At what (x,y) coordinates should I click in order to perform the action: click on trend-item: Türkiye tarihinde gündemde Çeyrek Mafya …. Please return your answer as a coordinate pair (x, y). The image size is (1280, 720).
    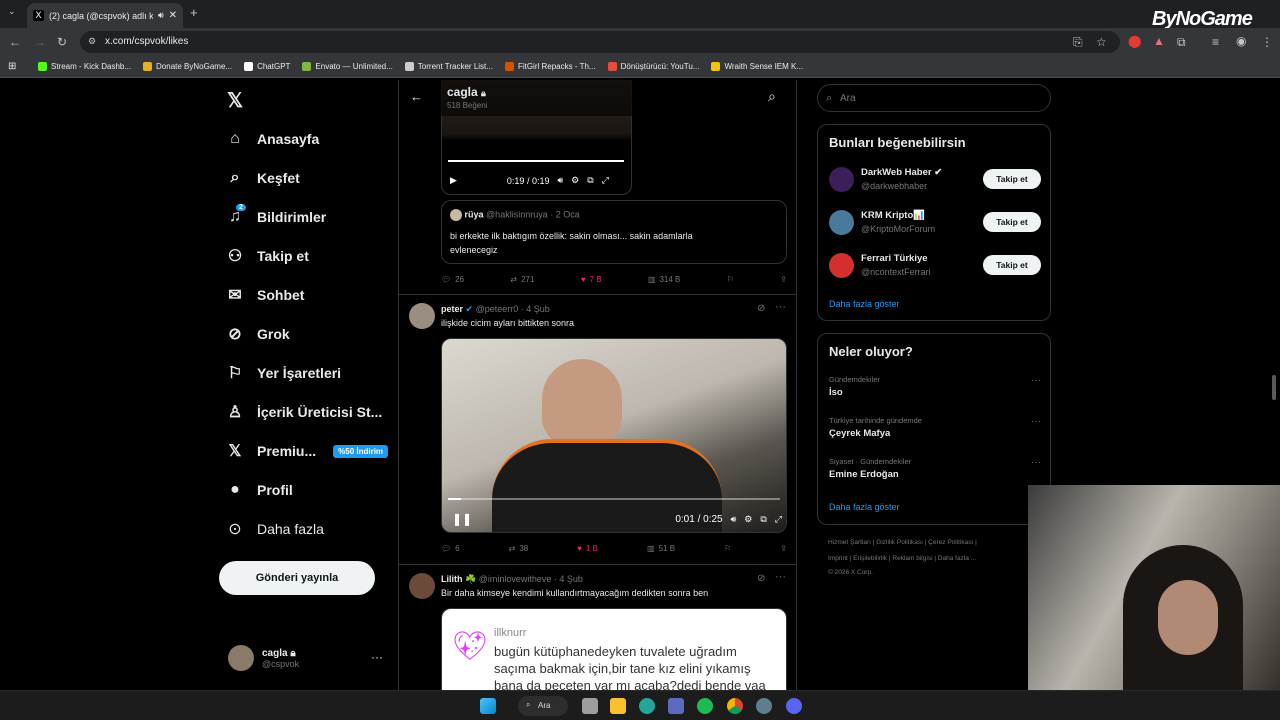
    Looking at the image, I should click on (935, 427).